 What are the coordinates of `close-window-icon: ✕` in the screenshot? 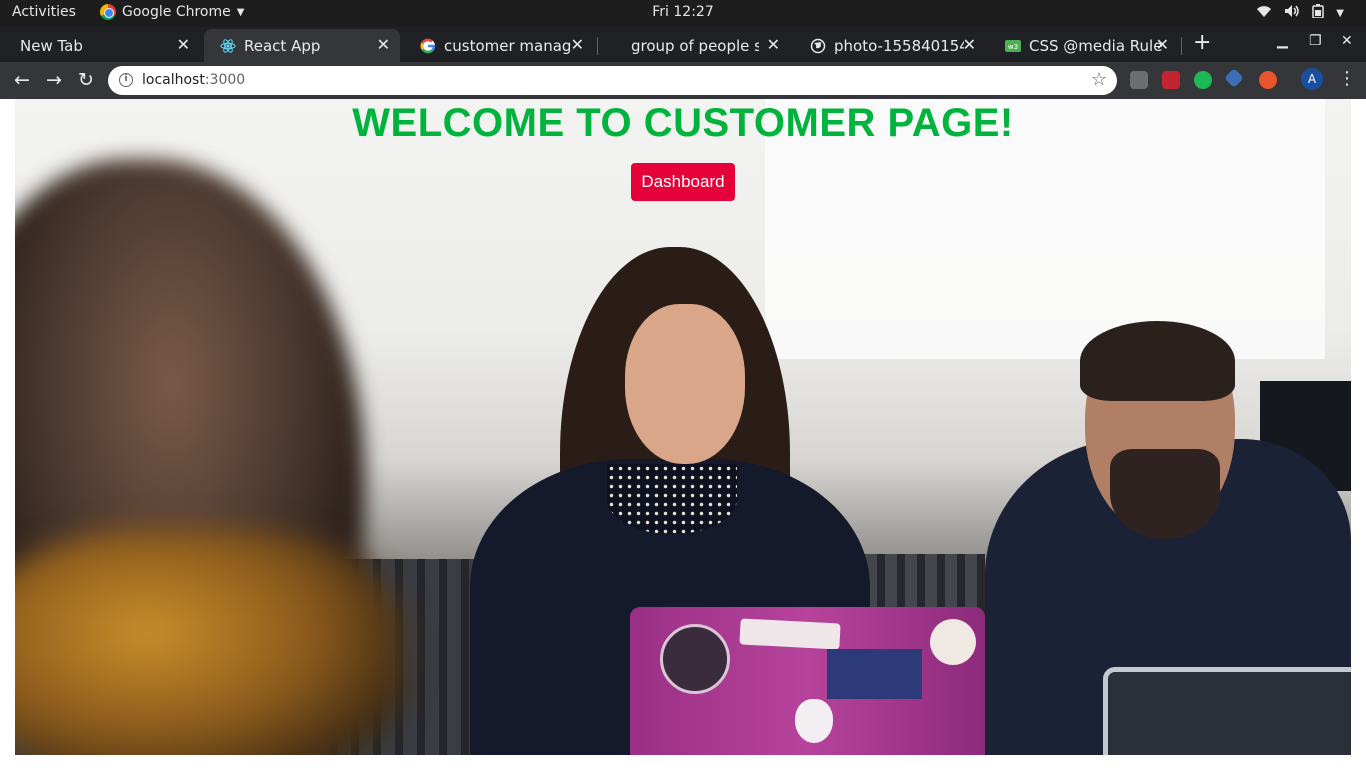 It's located at (1347, 41).